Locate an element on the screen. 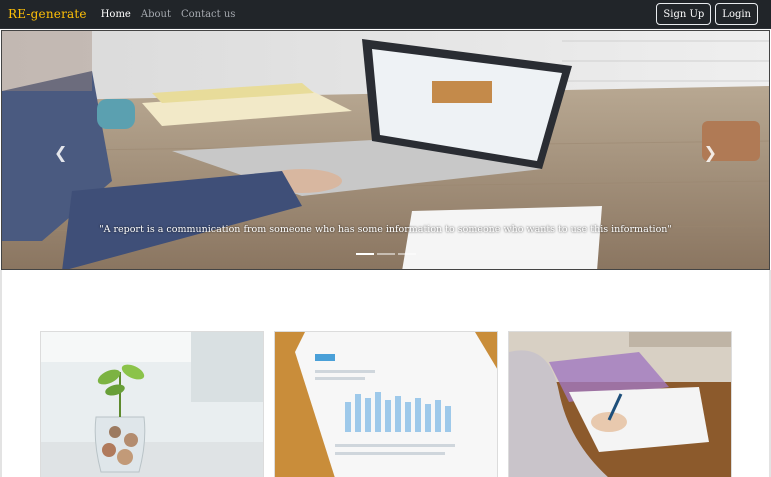 This screenshot has height=477, width=771. brand-logo: RE-generate is located at coordinates (47, 14).